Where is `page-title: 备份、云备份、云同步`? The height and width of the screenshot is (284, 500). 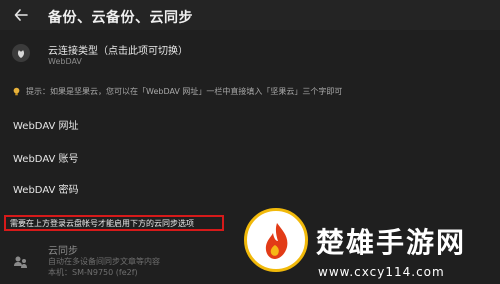 page-title: 备份、云备份、云同步 is located at coordinates (120, 18).